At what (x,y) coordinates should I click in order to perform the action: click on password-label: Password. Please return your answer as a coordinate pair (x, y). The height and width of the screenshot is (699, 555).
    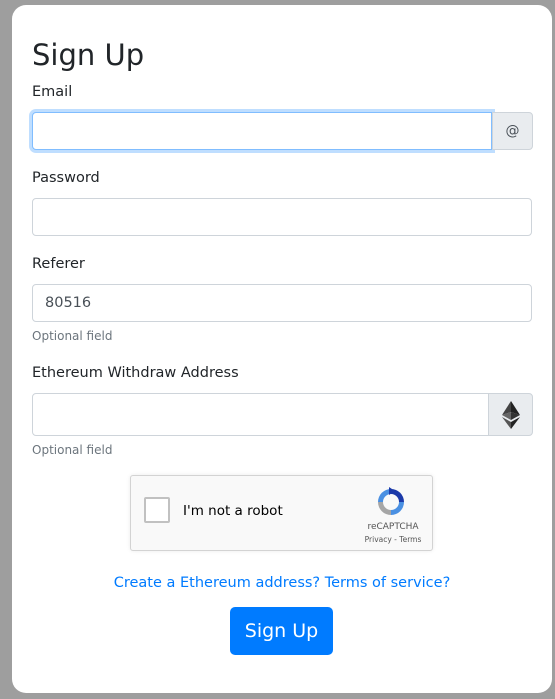
    Looking at the image, I should click on (66, 178).